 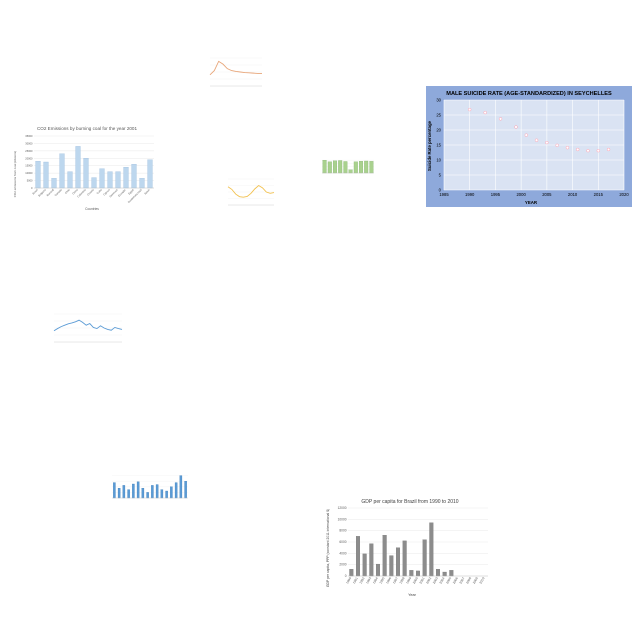 I want to click on y-tick-label: 2000, so click(x=342, y=565).